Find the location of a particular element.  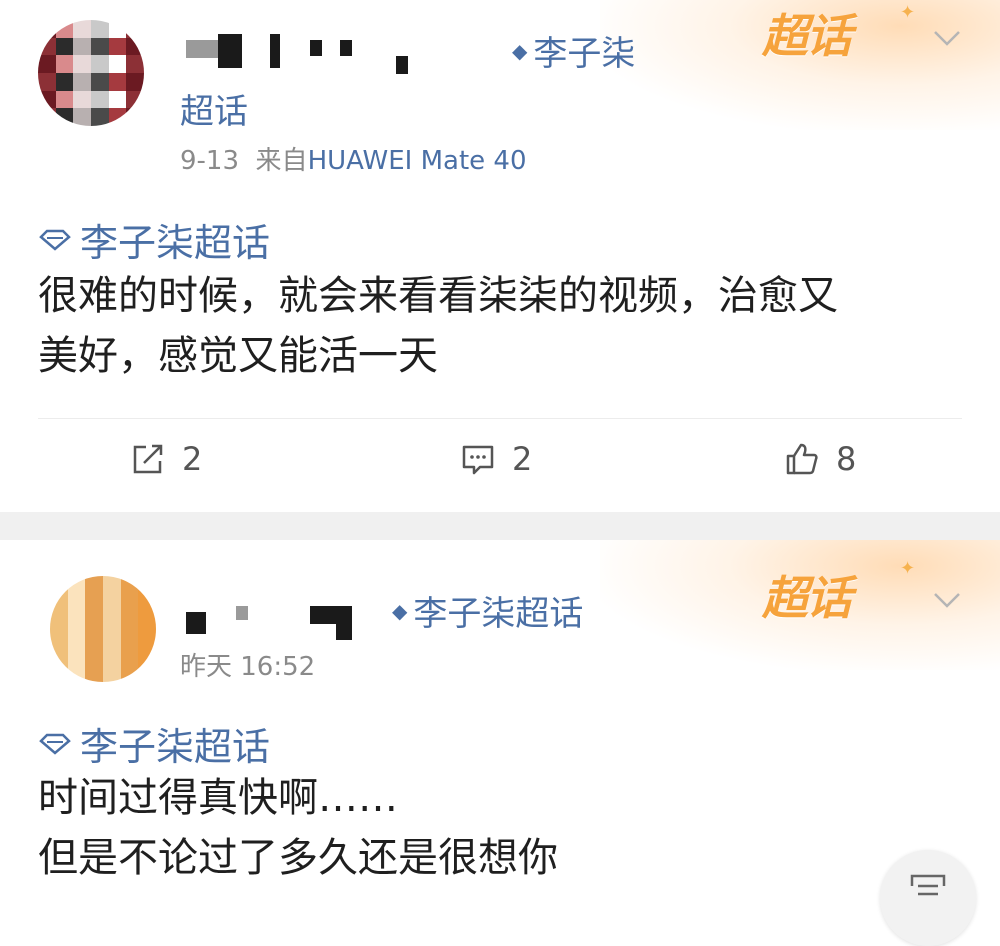

super-topic-badge: 超话 is located at coordinates (807, 36).